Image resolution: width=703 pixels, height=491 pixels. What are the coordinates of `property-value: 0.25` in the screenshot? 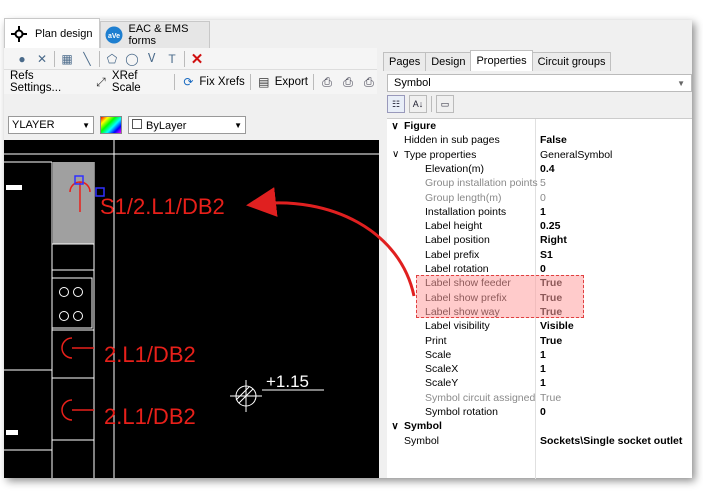 It's located at (550, 226).